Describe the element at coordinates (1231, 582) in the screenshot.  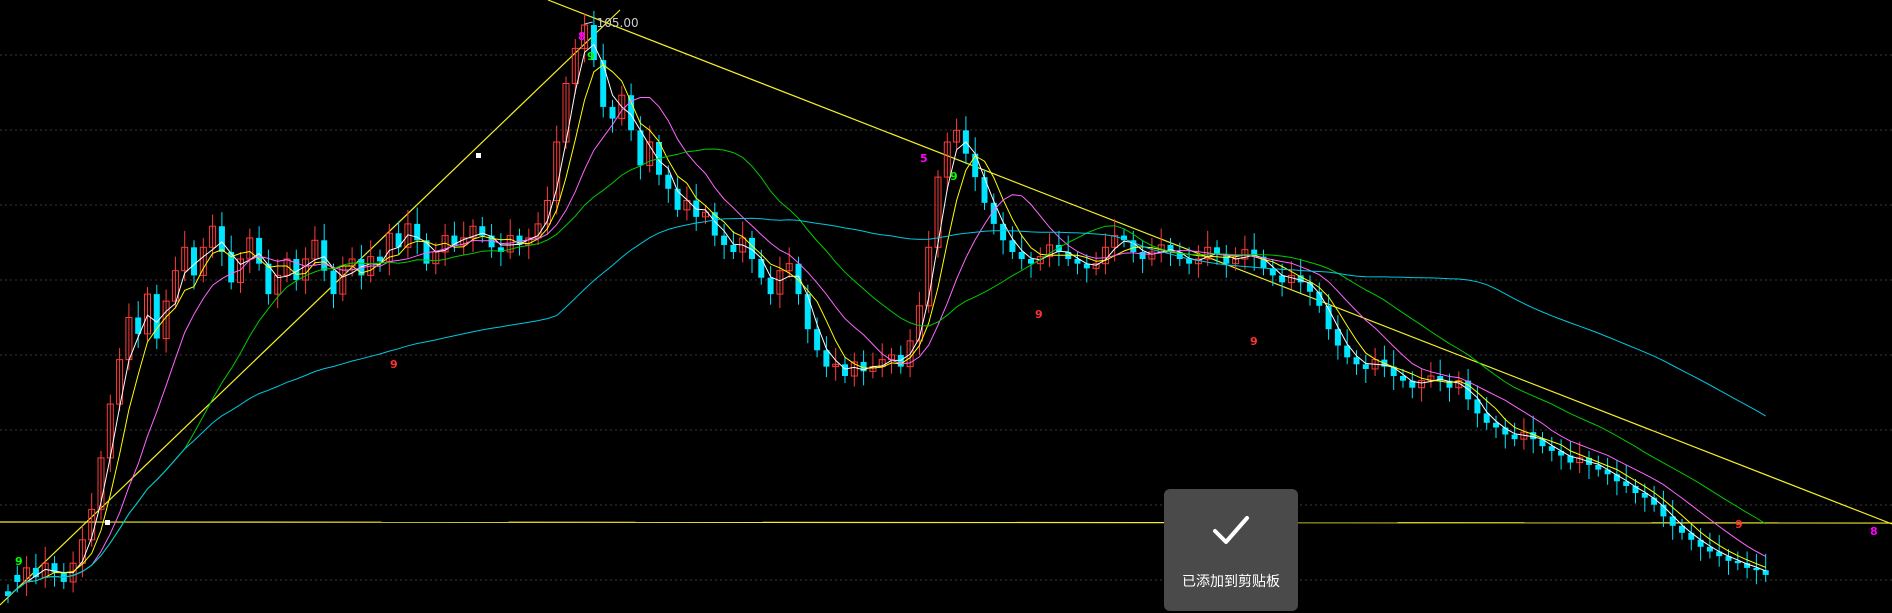
I see `toast-message: 已添加到剪贴板` at that location.